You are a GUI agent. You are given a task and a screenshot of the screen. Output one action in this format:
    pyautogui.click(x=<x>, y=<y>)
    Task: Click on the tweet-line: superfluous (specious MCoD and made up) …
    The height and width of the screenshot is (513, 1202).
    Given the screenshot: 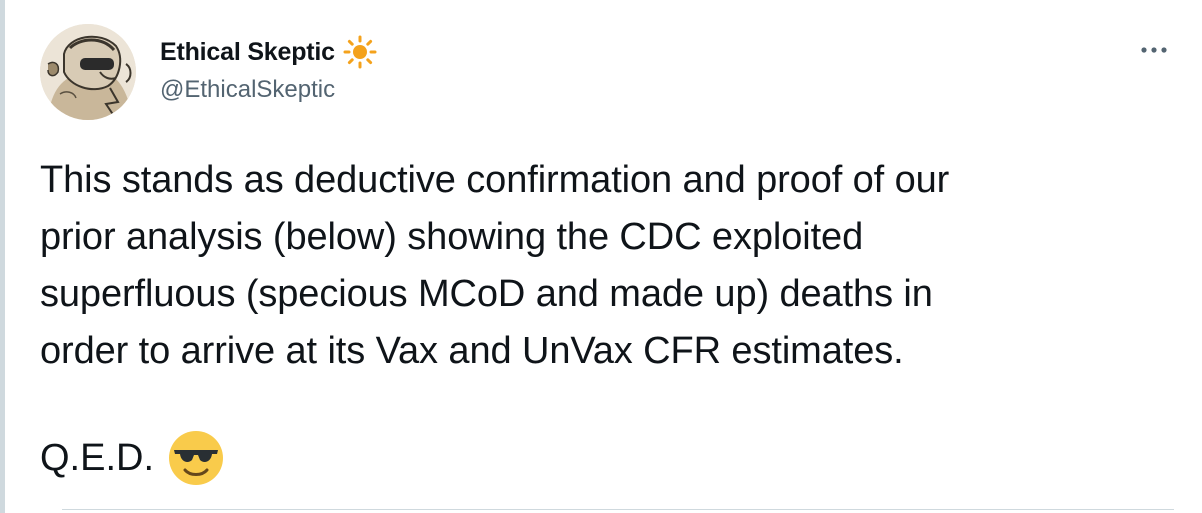 What is the action you would take?
    pyautogui.click(x=486, y=294)
    